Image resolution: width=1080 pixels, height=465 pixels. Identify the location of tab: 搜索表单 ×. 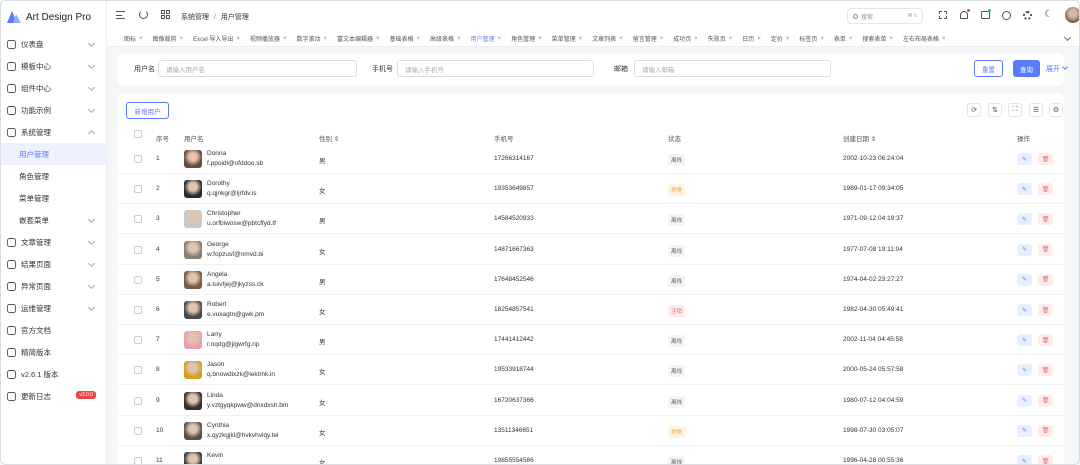
(877, 38).